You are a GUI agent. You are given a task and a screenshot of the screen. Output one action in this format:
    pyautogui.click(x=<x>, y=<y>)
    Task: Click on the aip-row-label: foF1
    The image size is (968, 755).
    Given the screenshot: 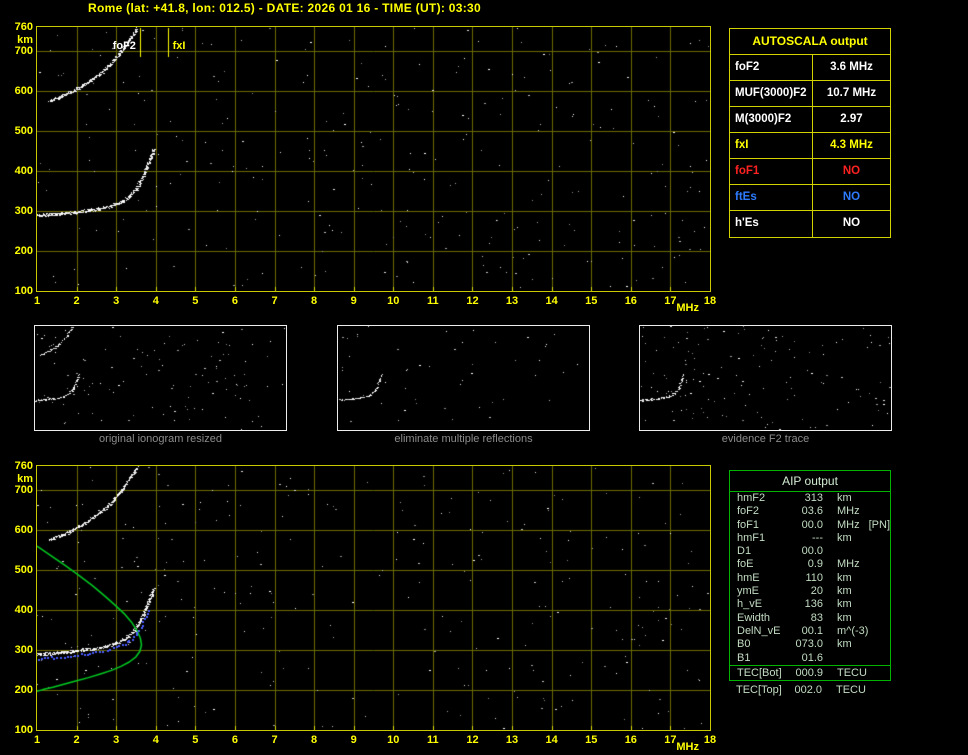 What is the action you would take?
    pyautogui.click(x=748, y=524)
    